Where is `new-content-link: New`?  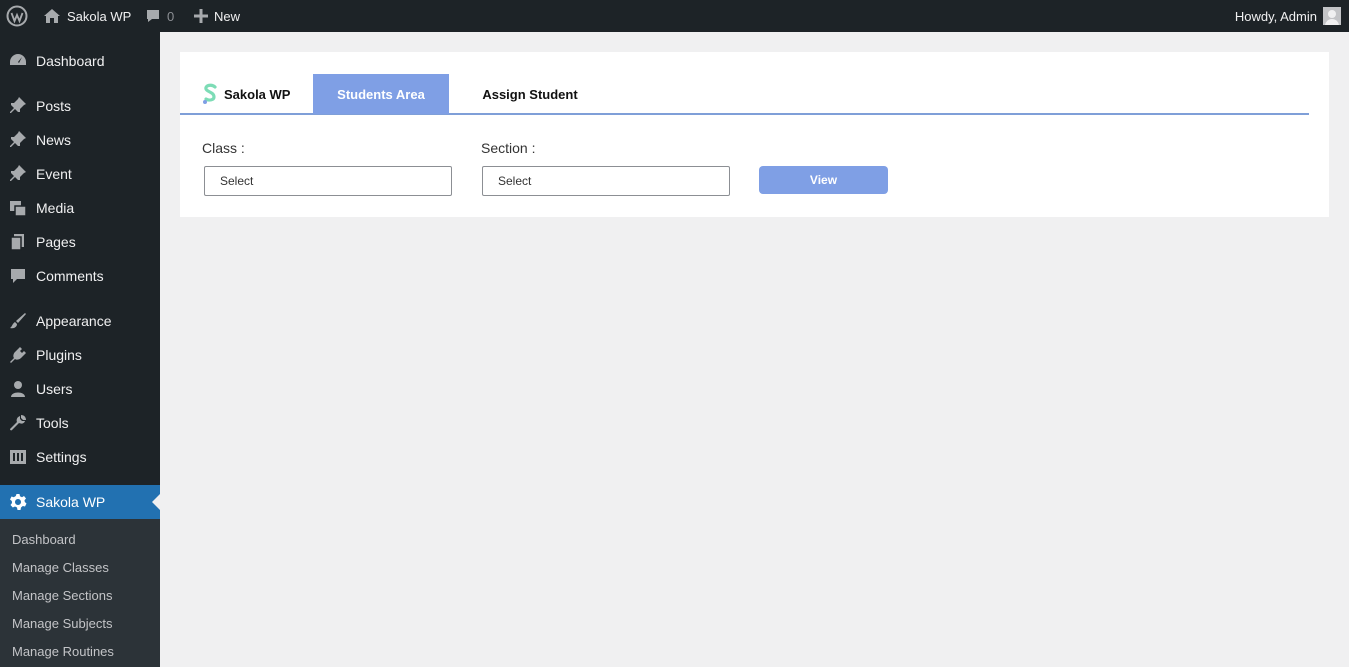
new-content-link: New is located at coordinates (217, 16).